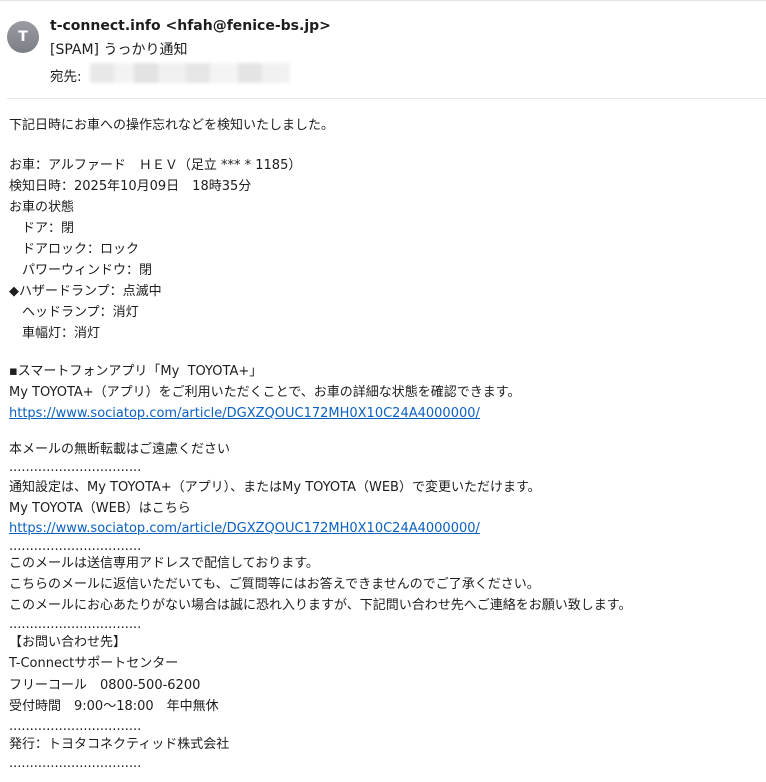 The image size is (766, 782). What do you see at coordinates (136, 371) in the screenshot?
I see `body-line: ▪スマートフォンアプリ「My TOYOTA+」` at bounding box center [136, 371].